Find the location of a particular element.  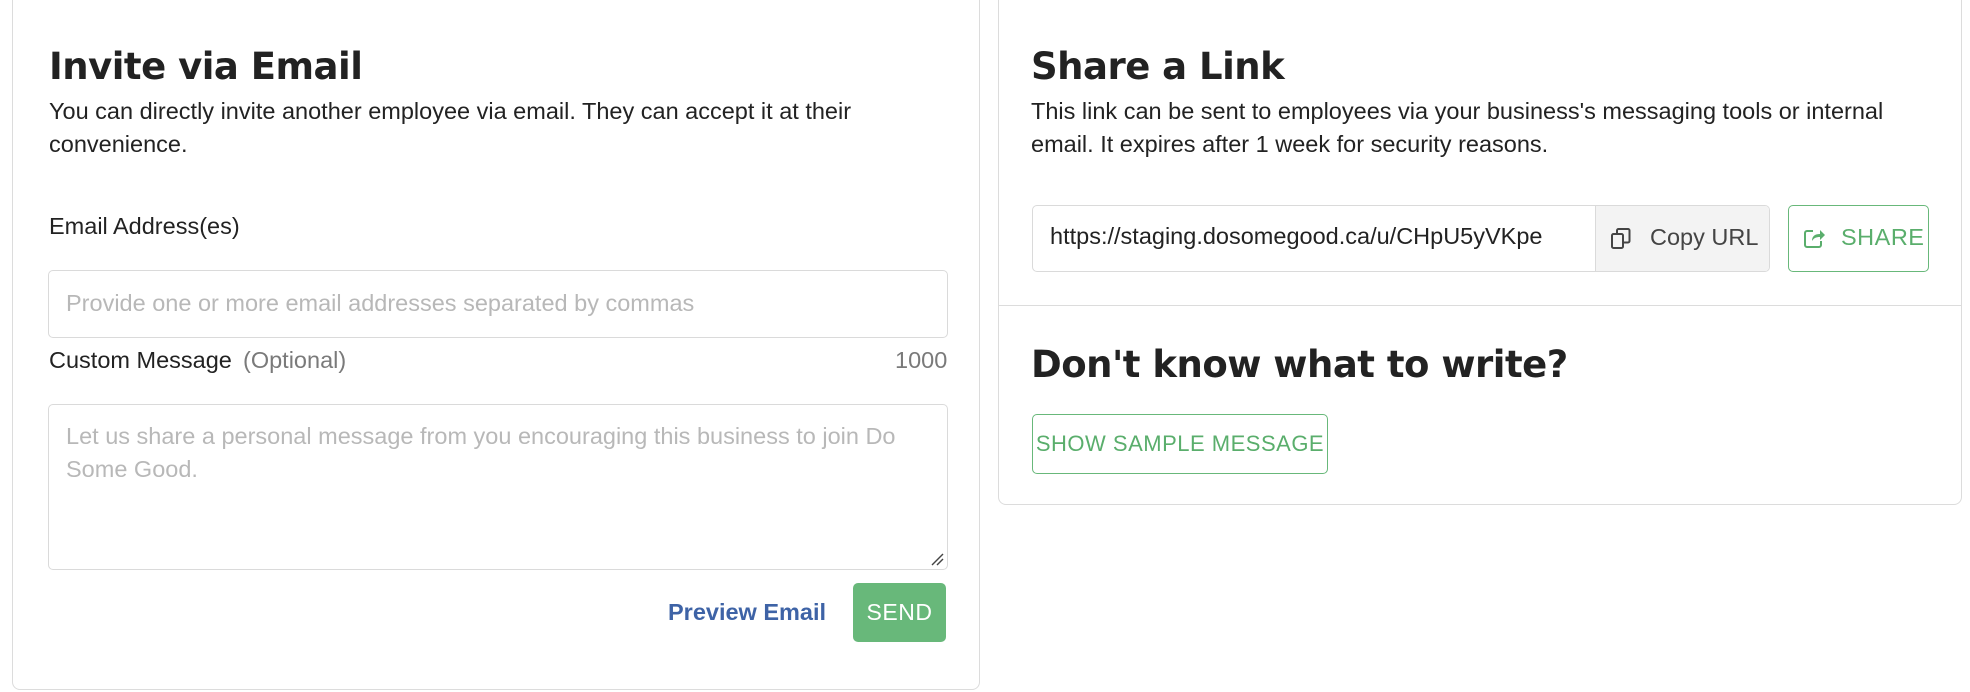

section-divider is located at coordinates (1480, 305).